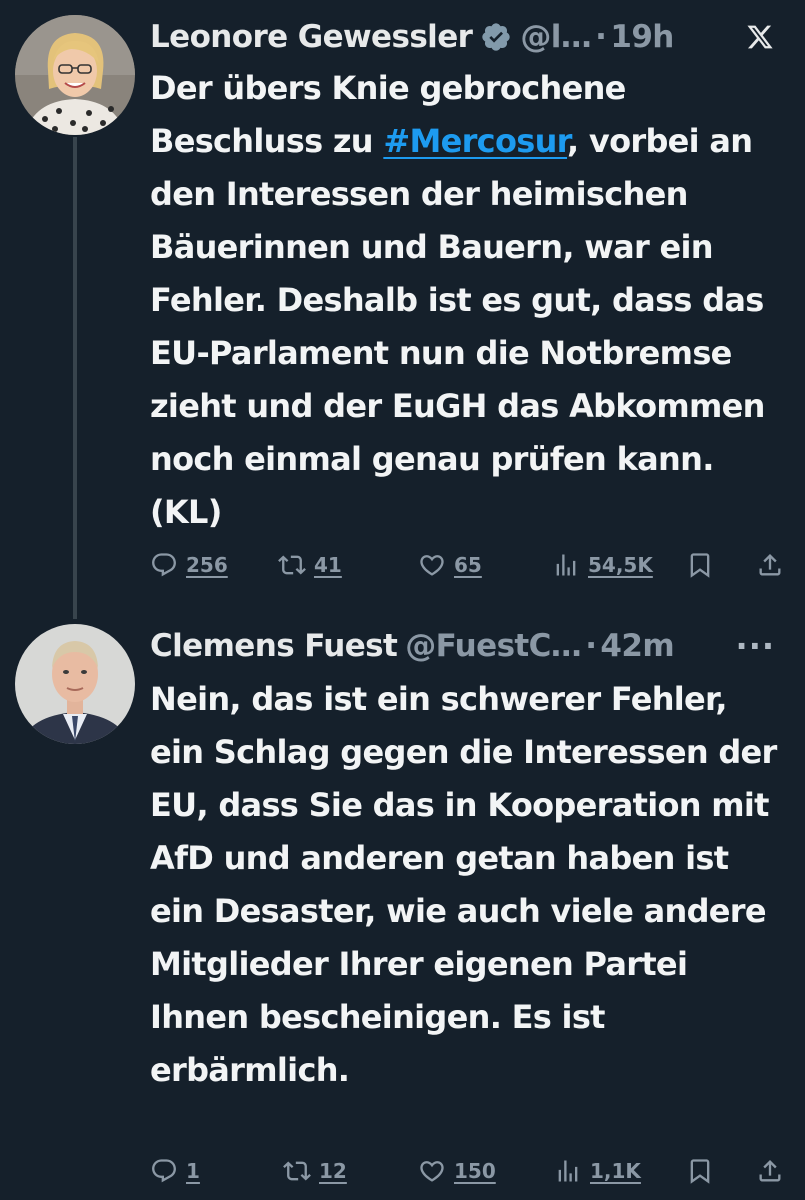 The height and width of the screenshot is (1200, 805). What do you see at coordinates (475, 1171) in the screenshot?
I see `like-count: 150` at bounding box center [475, 1171].